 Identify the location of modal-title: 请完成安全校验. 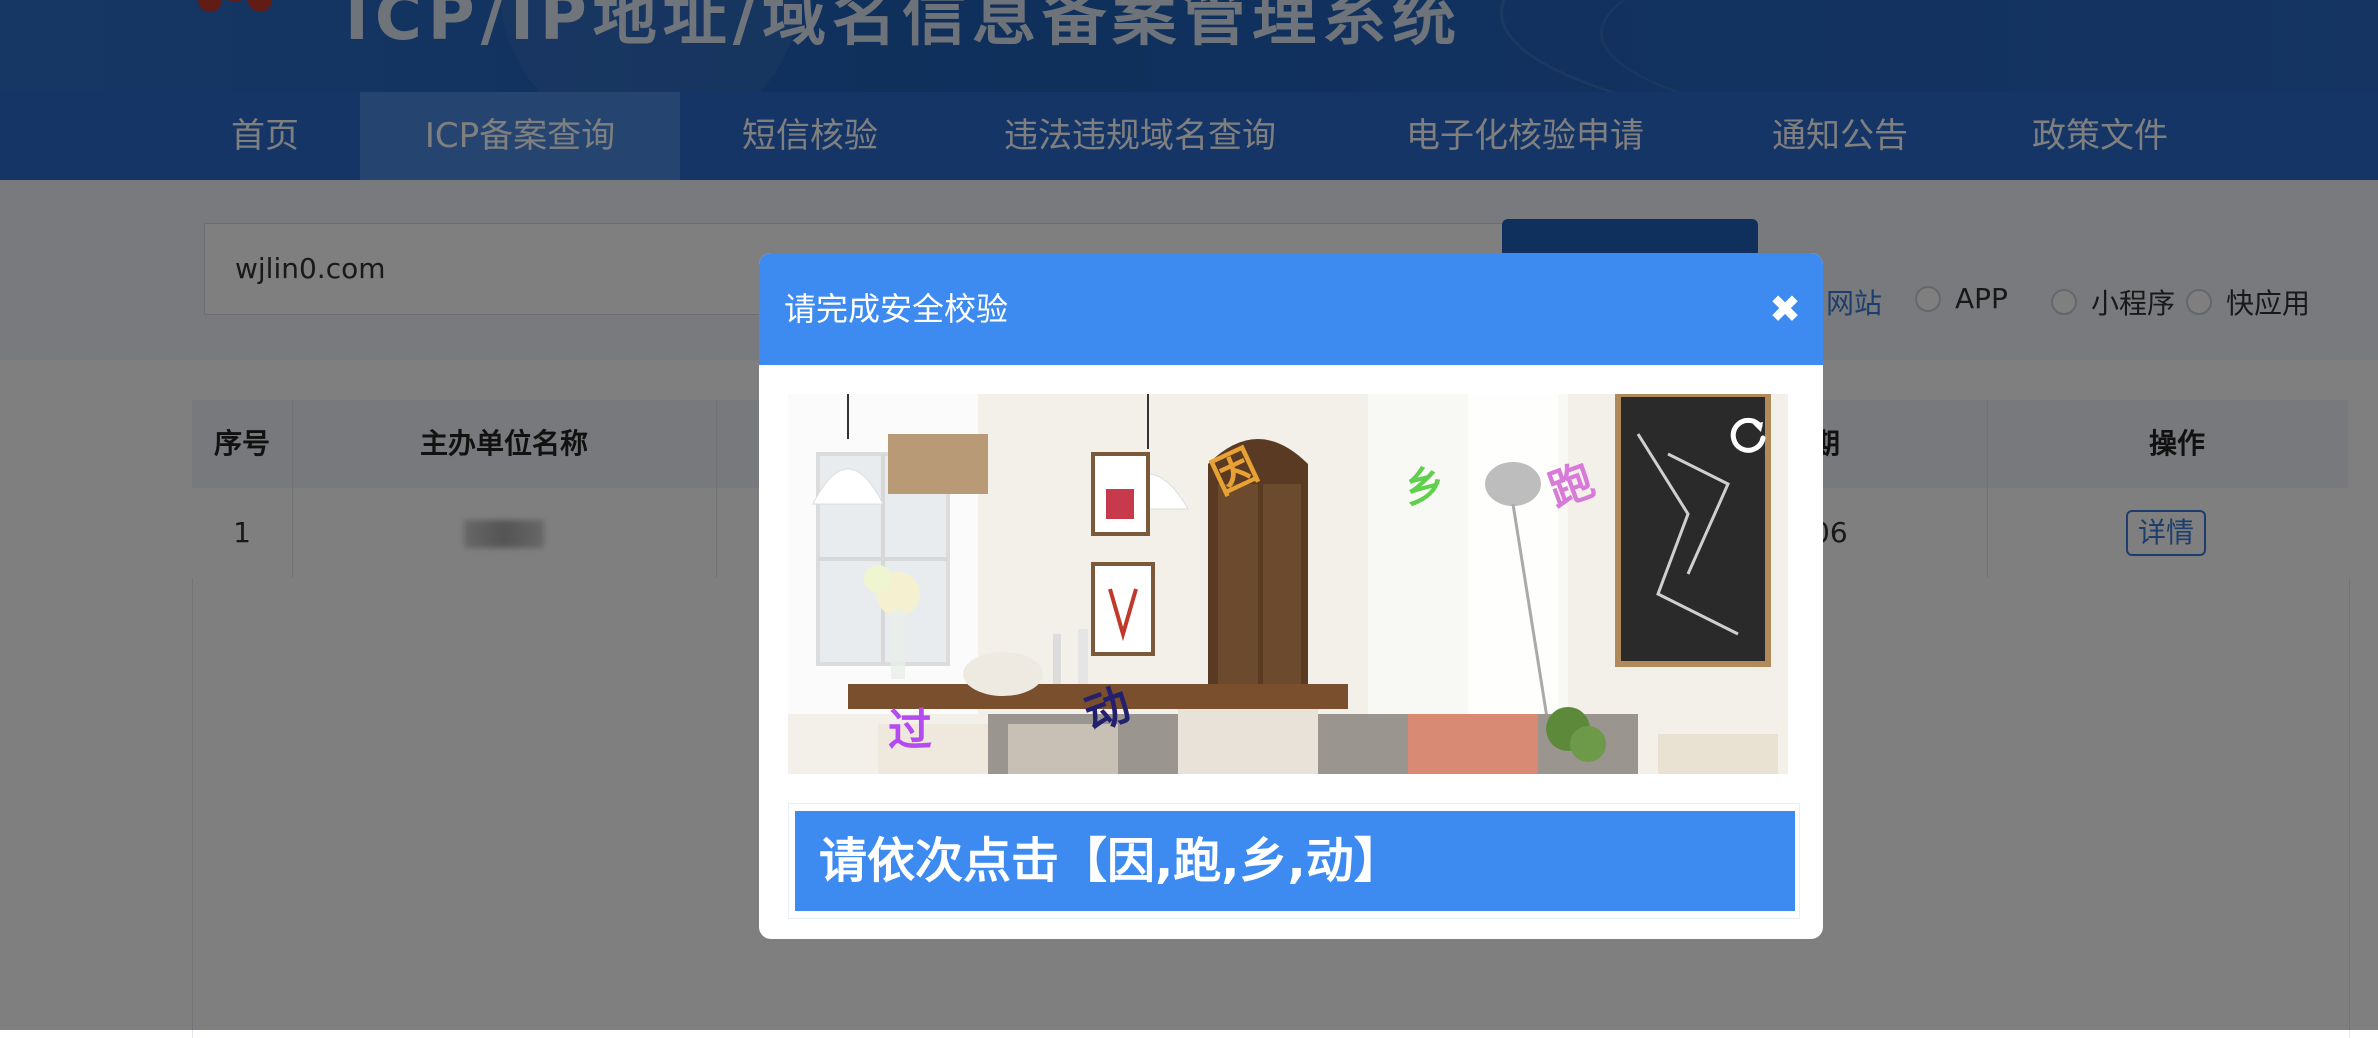
(896, 309).